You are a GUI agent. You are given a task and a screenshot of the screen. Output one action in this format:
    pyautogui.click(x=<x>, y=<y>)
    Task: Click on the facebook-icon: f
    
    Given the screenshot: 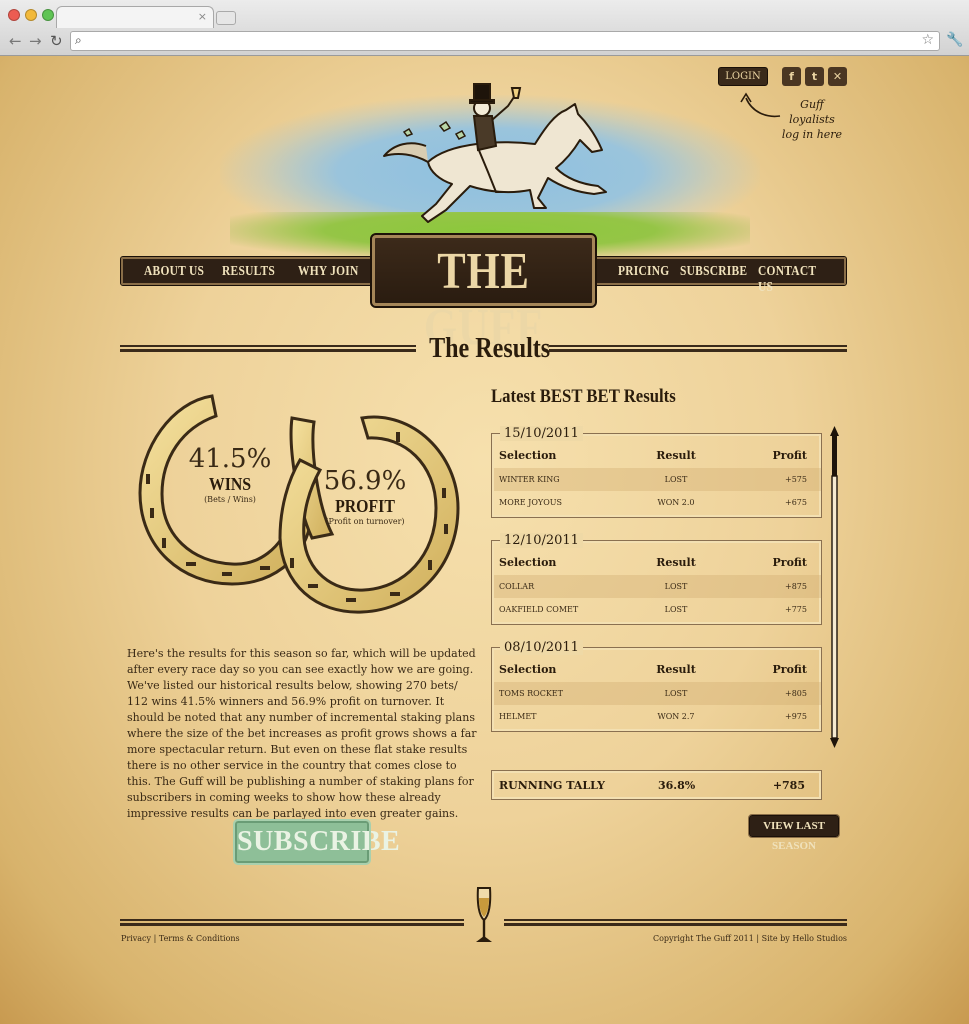 What is the action you would take?
    pyautogui.click(x=791, y=76)
    